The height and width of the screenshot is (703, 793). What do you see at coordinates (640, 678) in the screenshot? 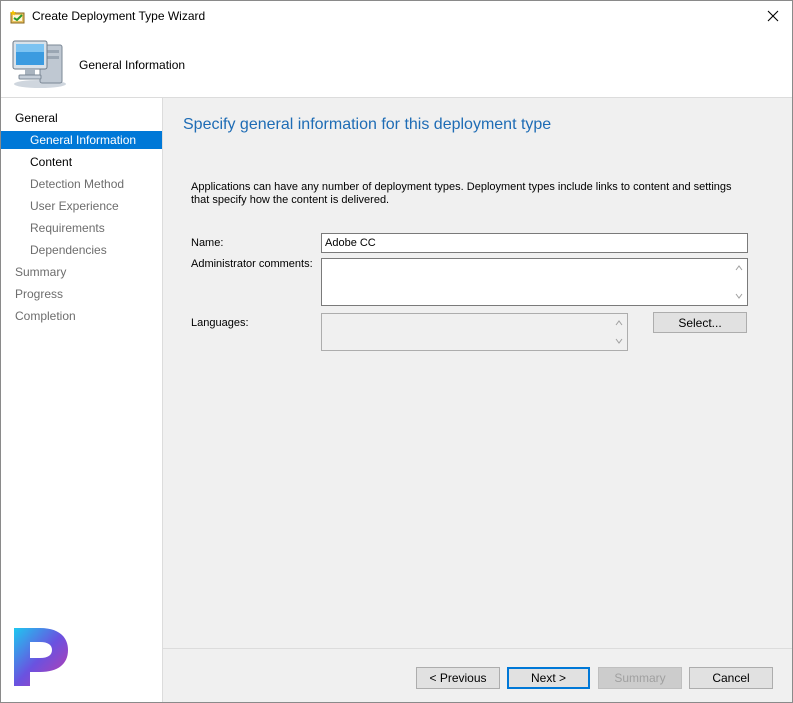
I see `summary-button: Summary` at bounding box center [640, 678].